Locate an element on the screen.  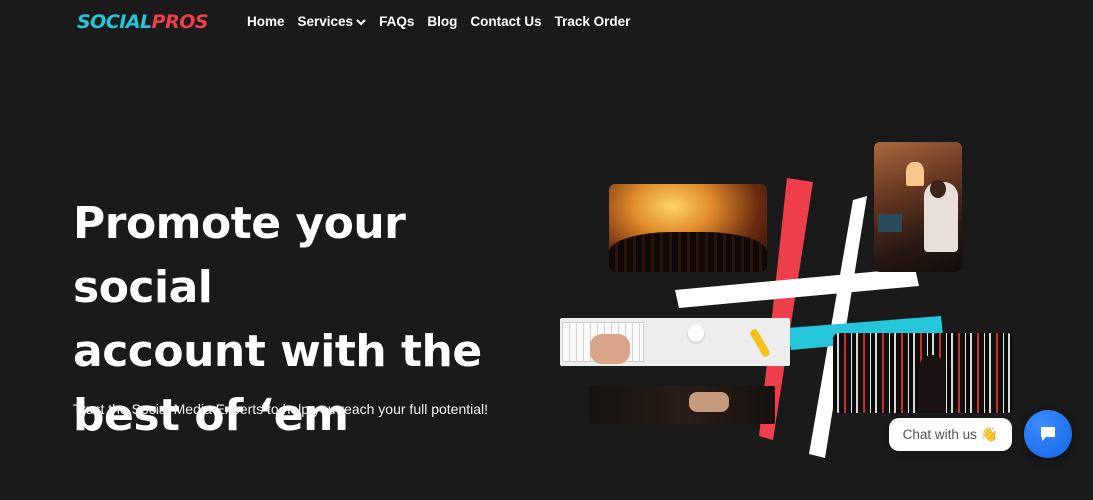
desk-worker-photo is located at coordinates (918, 207).